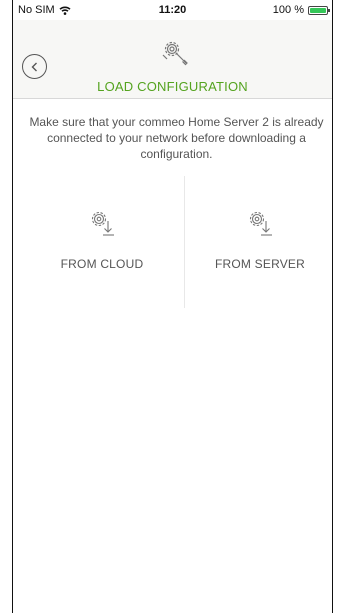 This screenshot has width=345, height=613. I want to click on back-button, so click(34, 66).